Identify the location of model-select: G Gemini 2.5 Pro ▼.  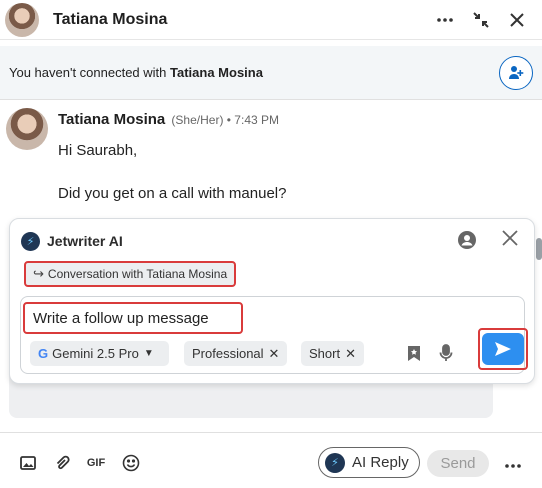
(99, 353).